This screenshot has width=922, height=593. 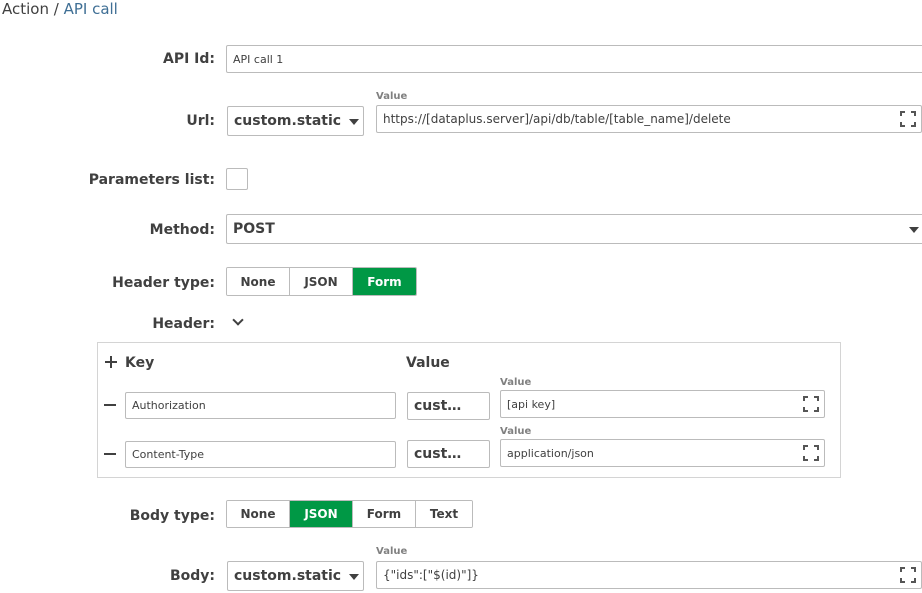 What do you see at coordinates (254, 229) in the screenshot?
I see `method-value: POST` at bounding box center [254, 229].